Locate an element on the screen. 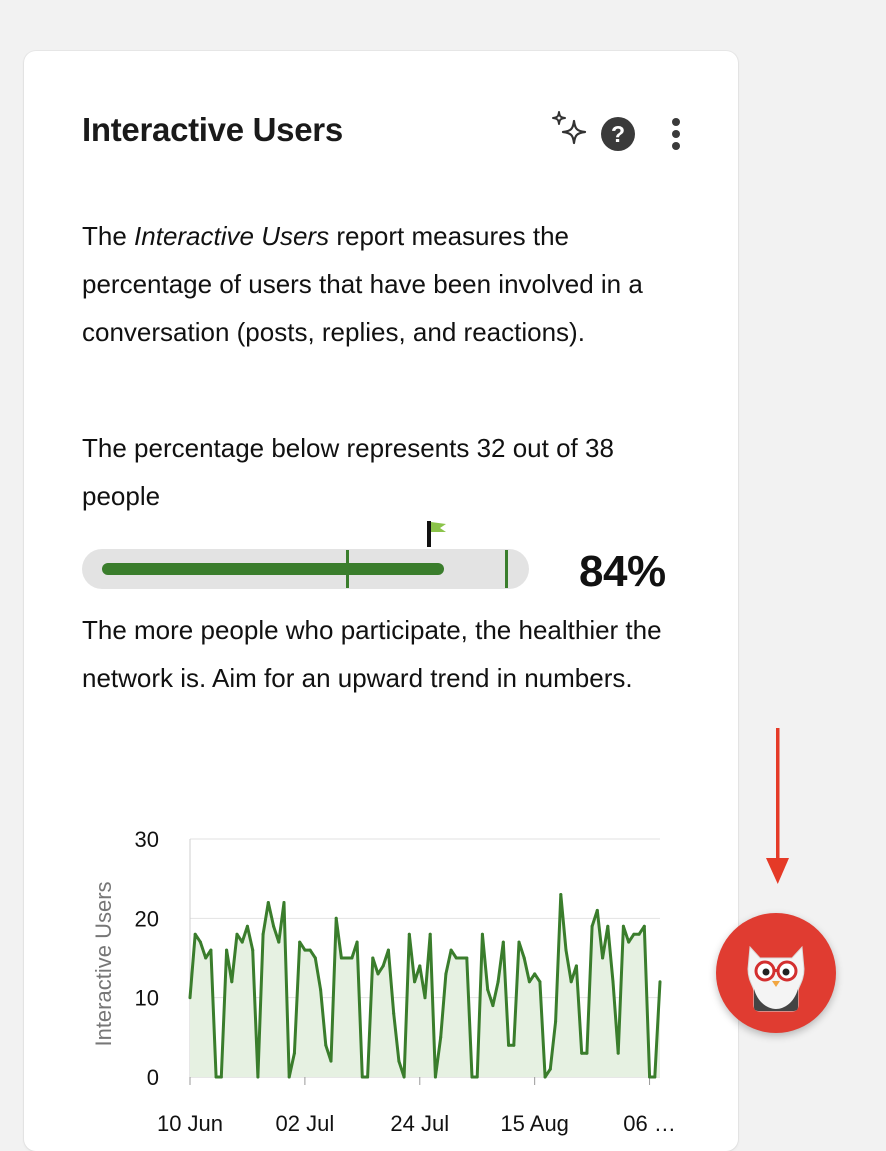 This screenshot has width=886, height=1151. card-title: Interactive Users is located at coordinates (212, 129).